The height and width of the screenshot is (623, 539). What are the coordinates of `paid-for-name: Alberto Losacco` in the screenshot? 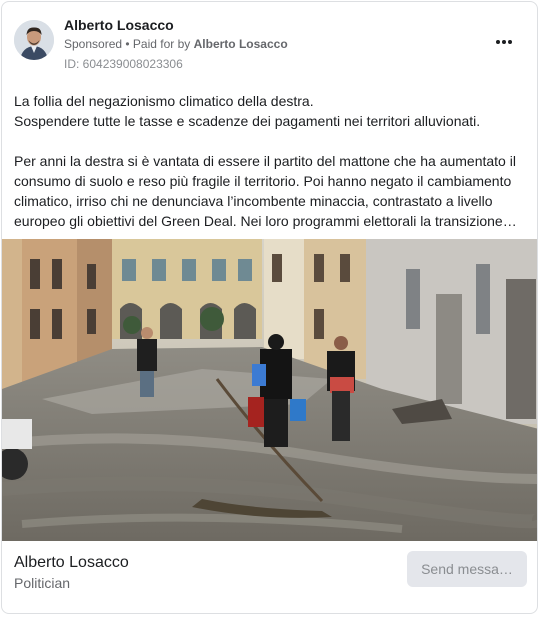 It's located at (240, 44).